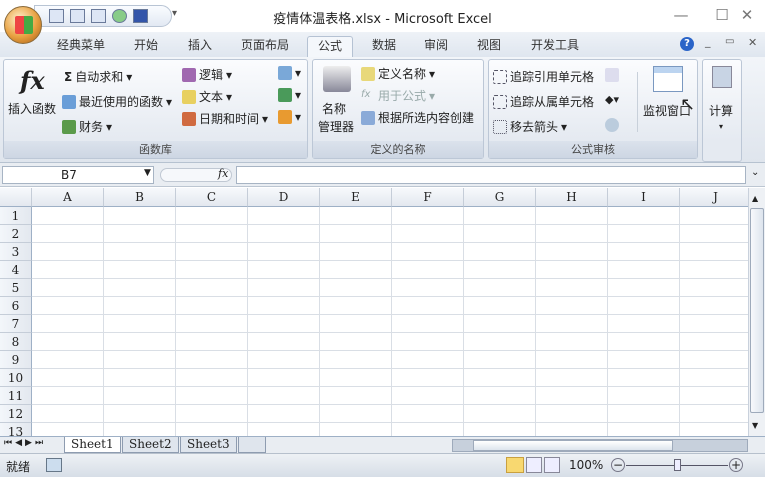 The image size is (765, 477). What do you see at coordinates (289, 117) in the screenshot?
I see `more-functions-button: ▾` at bounding box center [289, 117].